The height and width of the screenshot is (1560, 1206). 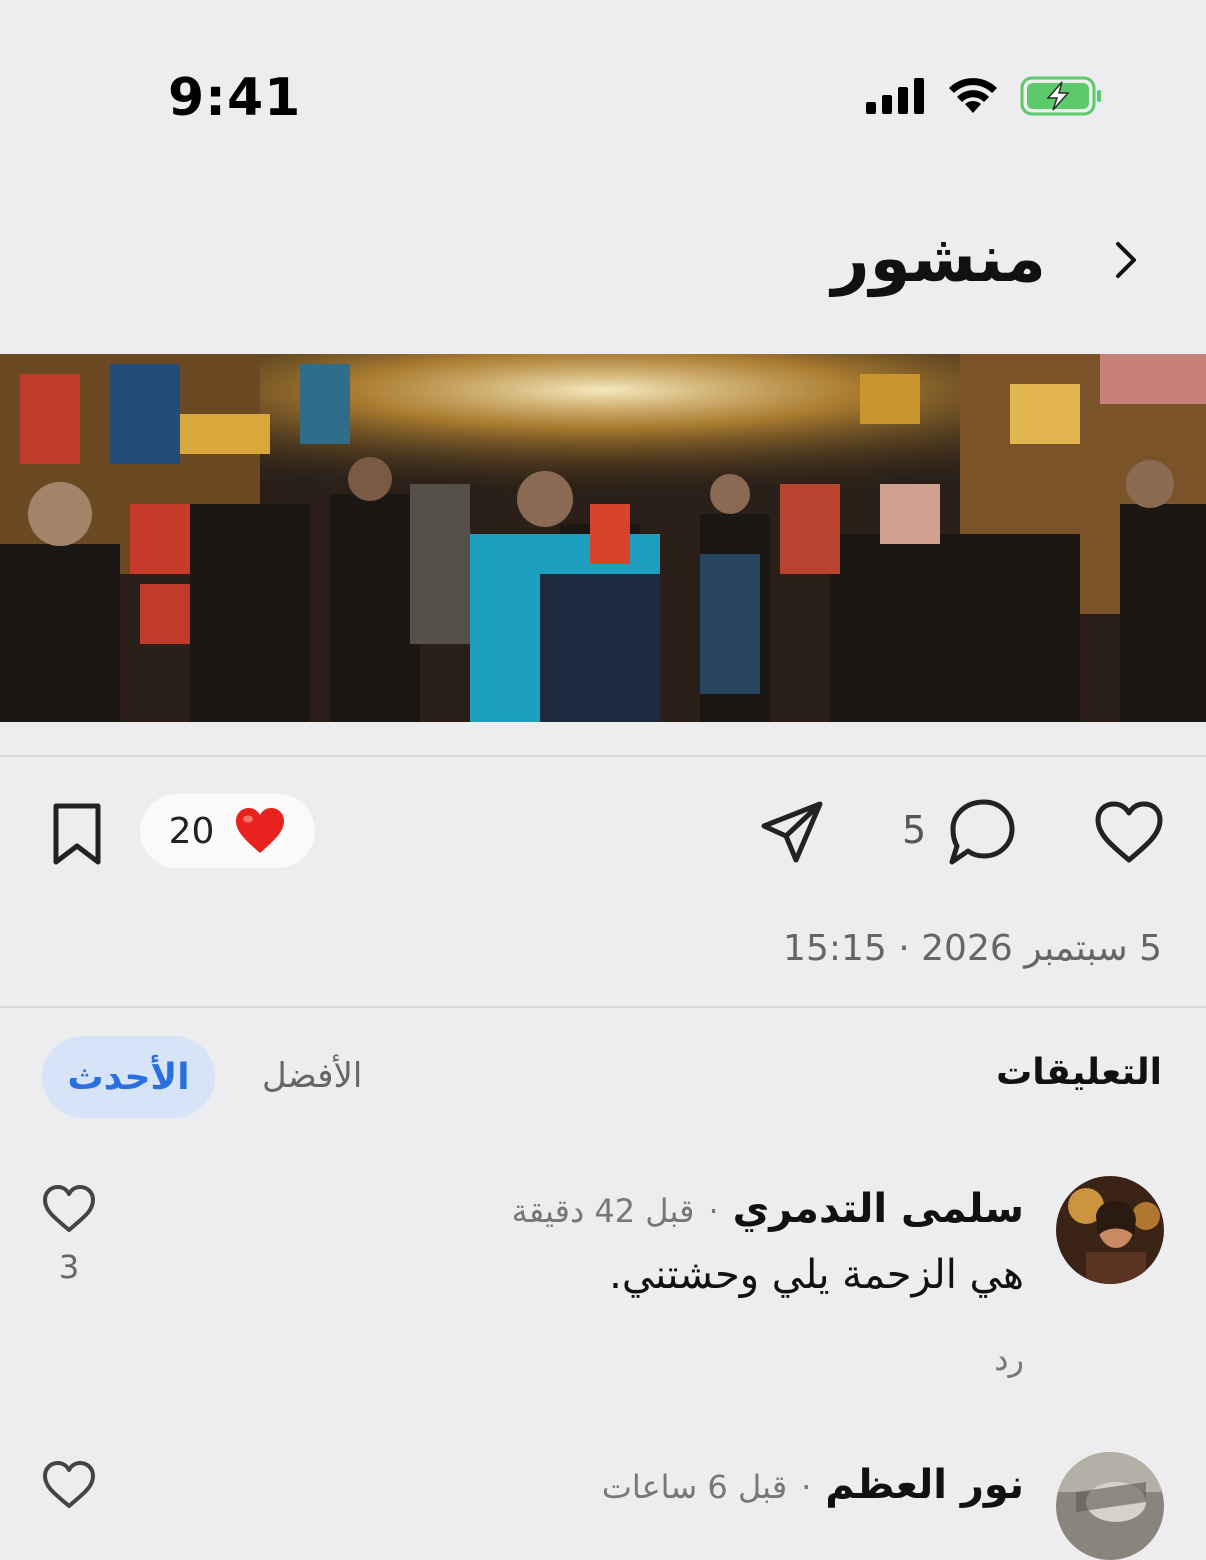 I want to click on comment-author: نور العظم, so click(x=924, y=1485).